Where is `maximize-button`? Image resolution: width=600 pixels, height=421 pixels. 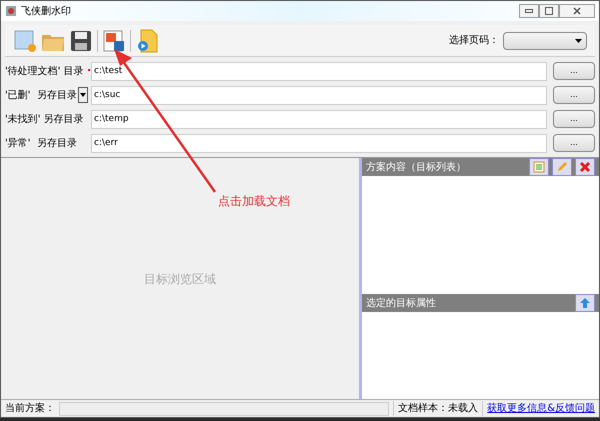 maximize-button is located at coordinates (549, 11).